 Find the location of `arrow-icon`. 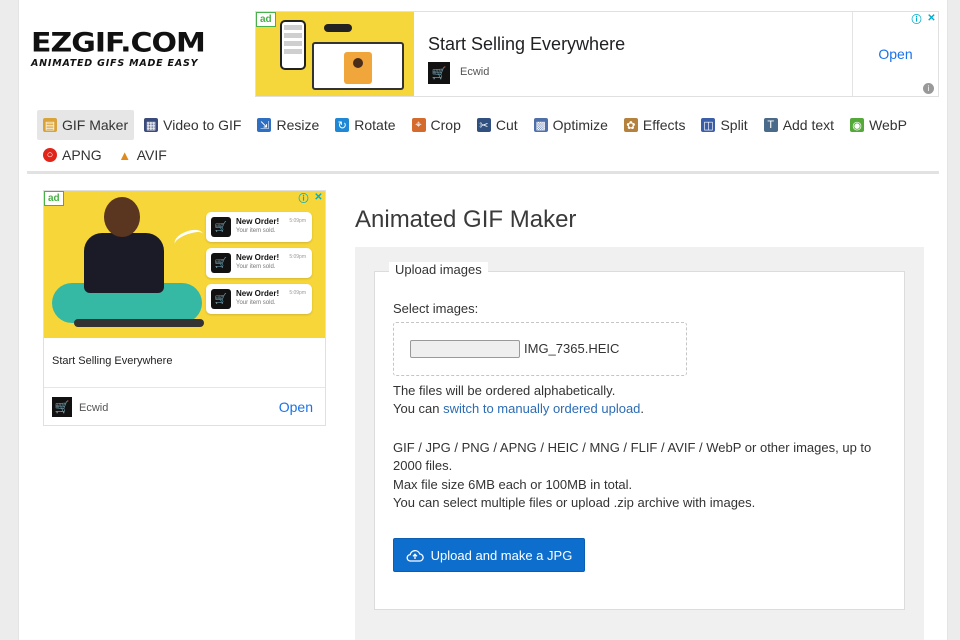

arrow-icon is located at coordinates (189, 239).